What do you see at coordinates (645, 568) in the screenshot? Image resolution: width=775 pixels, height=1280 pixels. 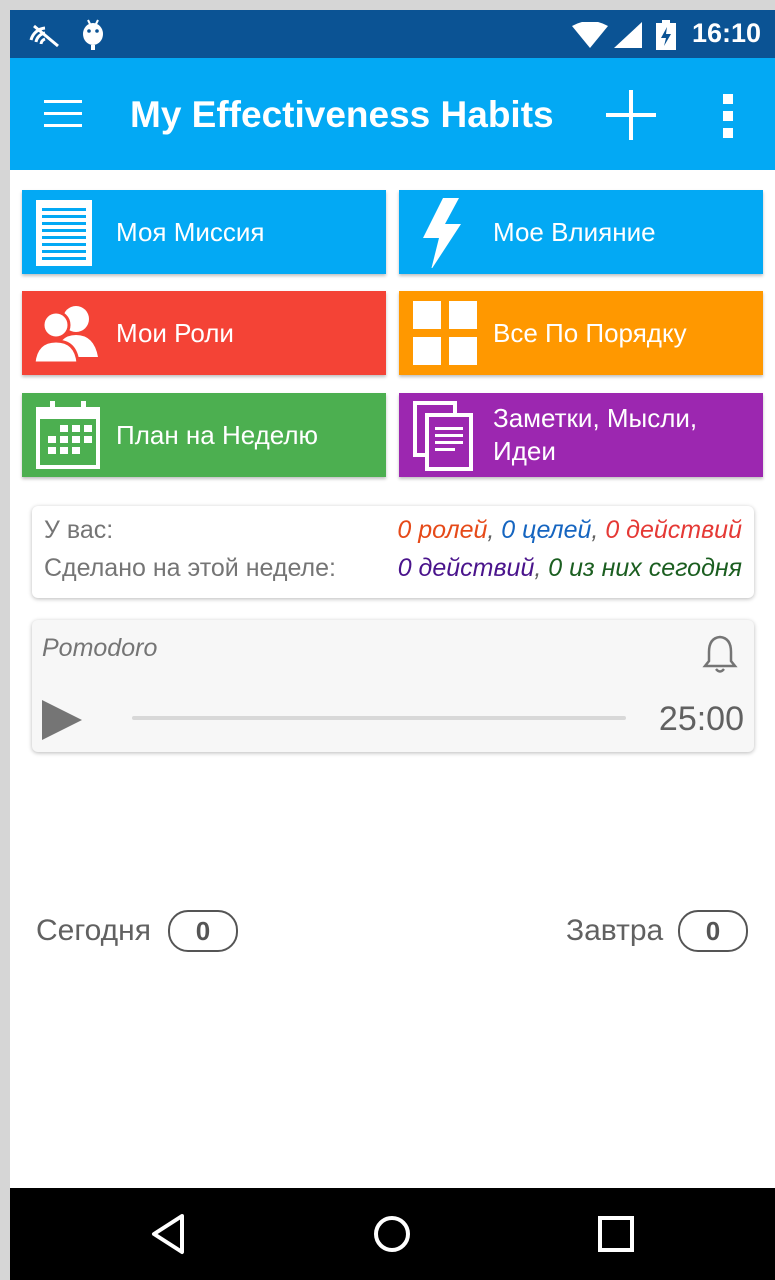 I see `done-today-count: 0 из них сегодня` at bounding box center [645, 568].